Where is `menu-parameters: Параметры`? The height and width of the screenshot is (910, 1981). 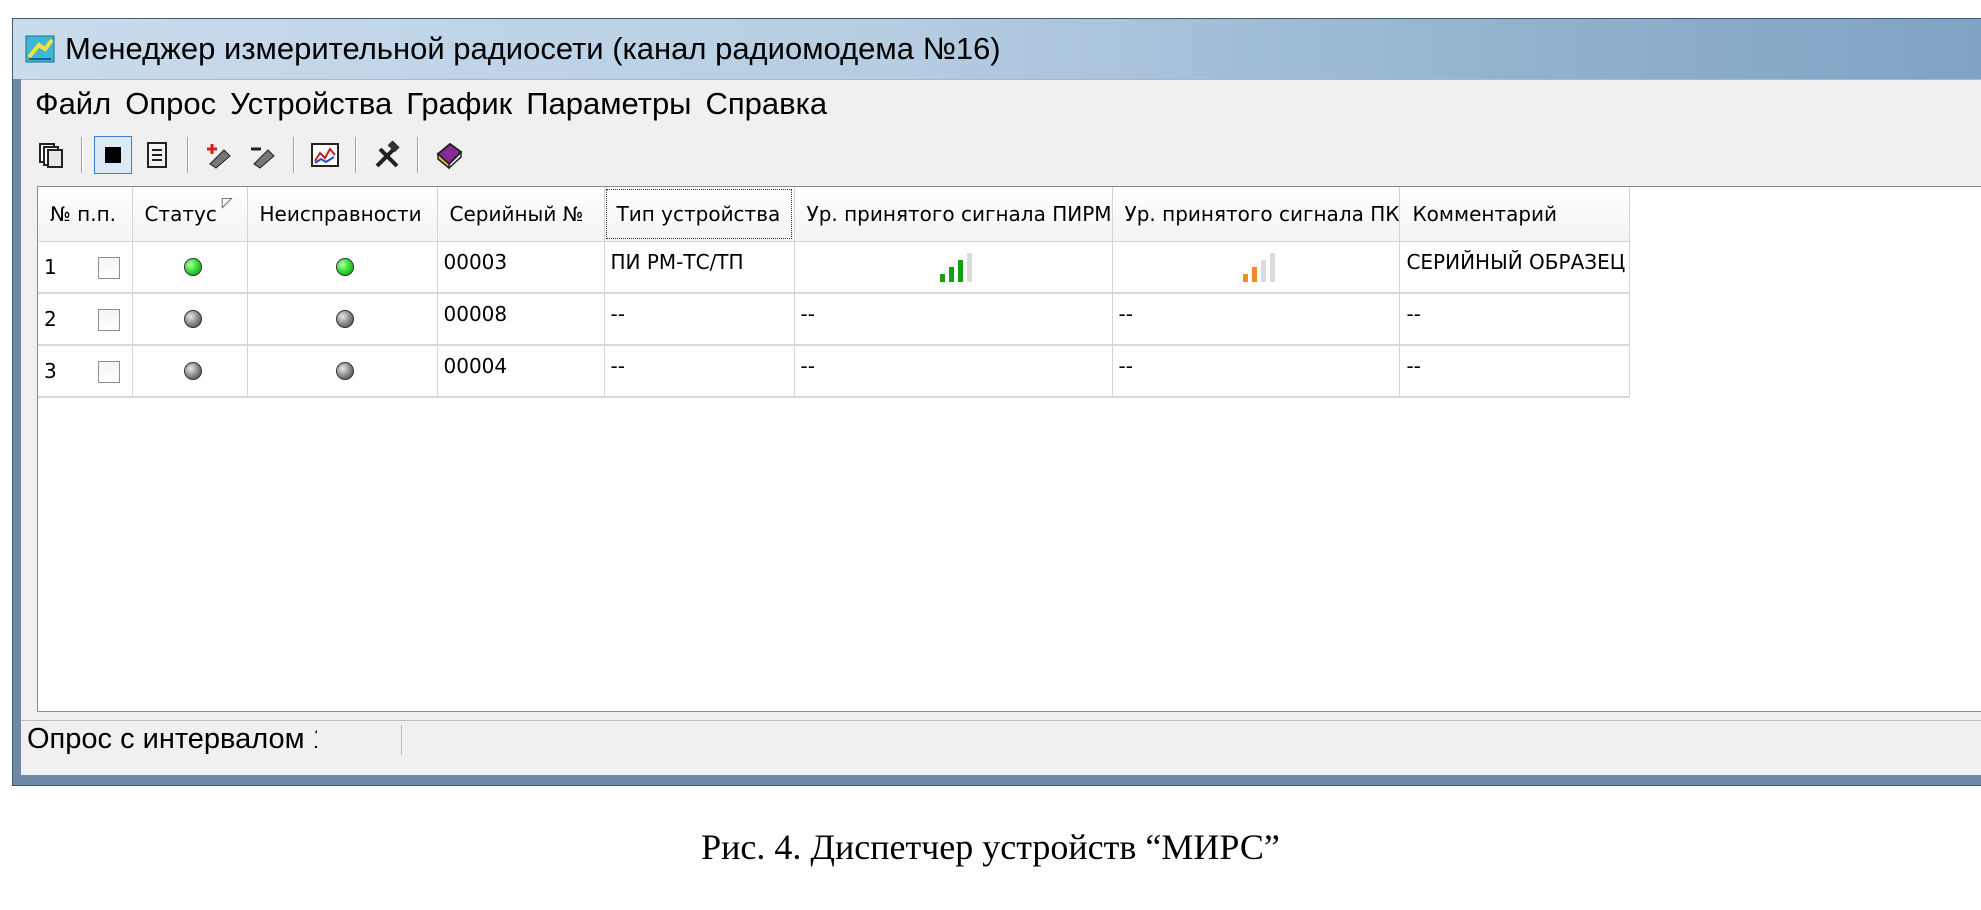 menu-parameters: Параметры is located at coordinates (608, 104).